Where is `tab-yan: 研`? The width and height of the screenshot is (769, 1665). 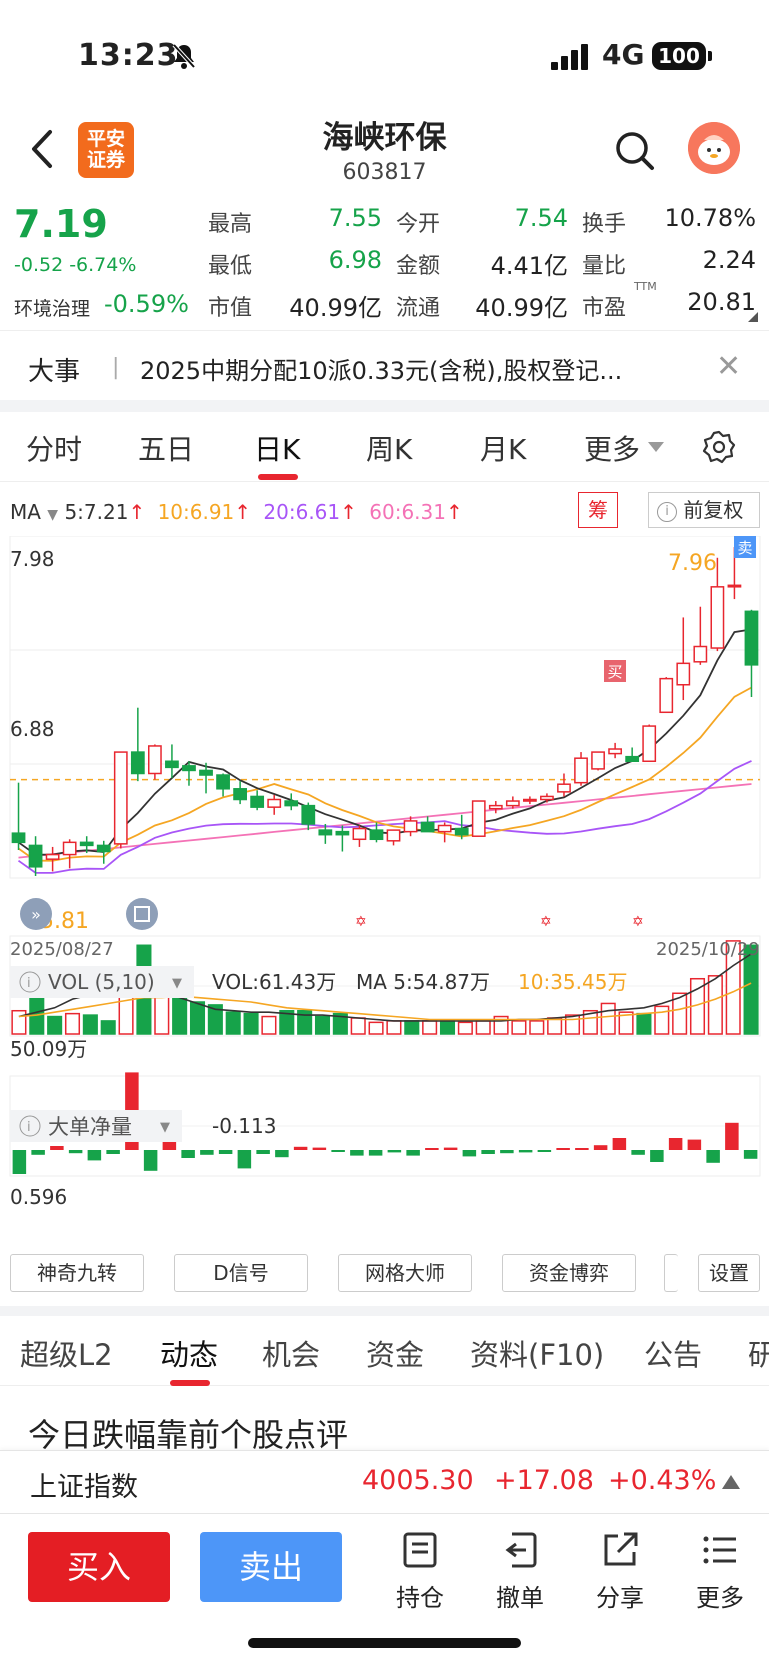 tab-yan: 研 is located at coordinates (758, 1353).